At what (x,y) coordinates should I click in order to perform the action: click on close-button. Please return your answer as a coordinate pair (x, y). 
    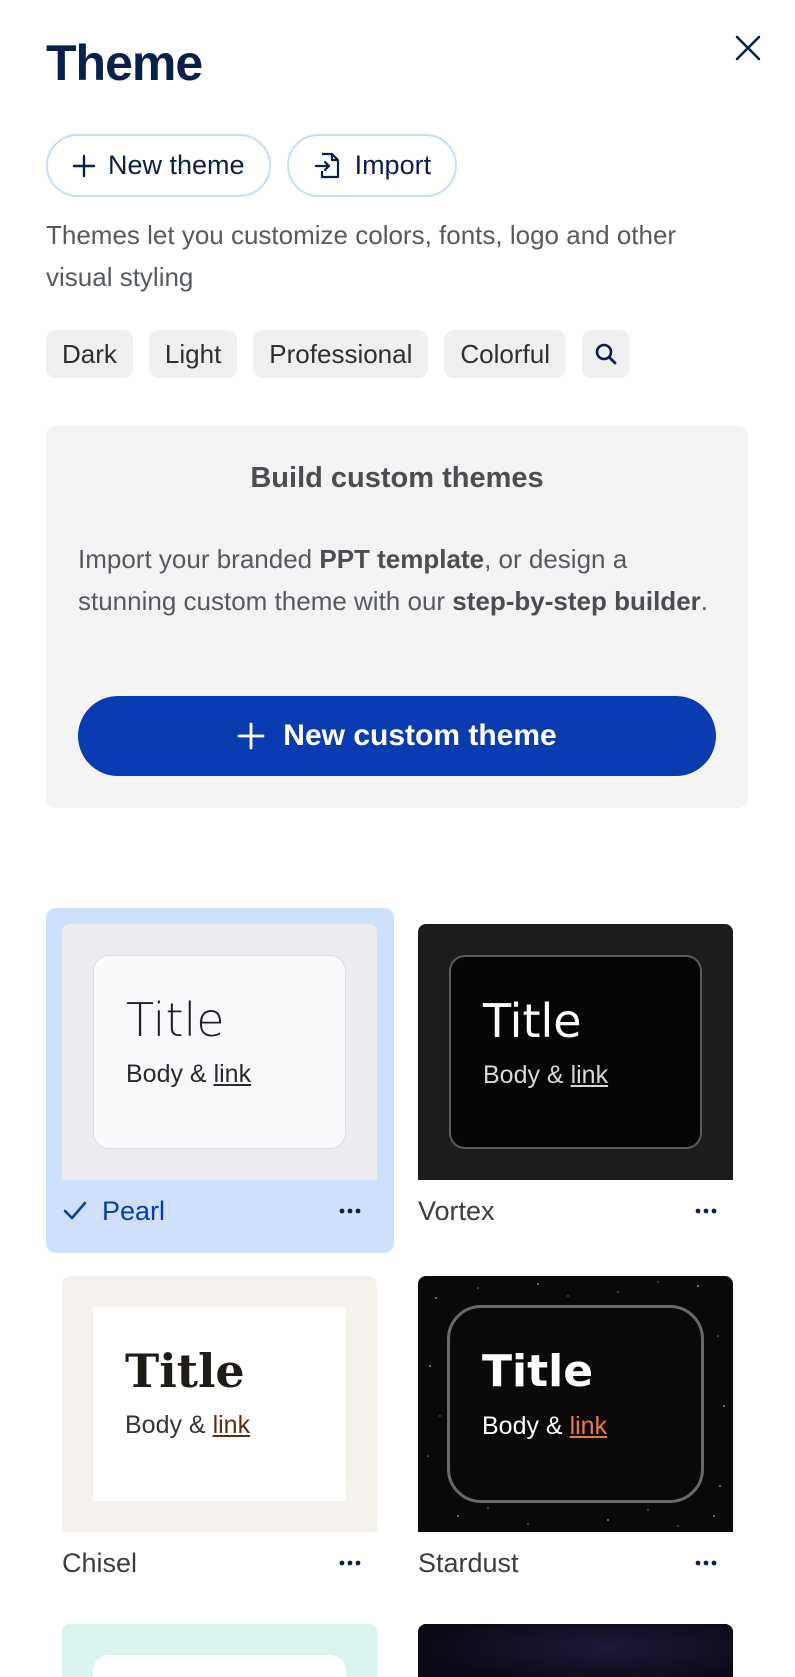
    Looking at the image, I should click on (748, 48).